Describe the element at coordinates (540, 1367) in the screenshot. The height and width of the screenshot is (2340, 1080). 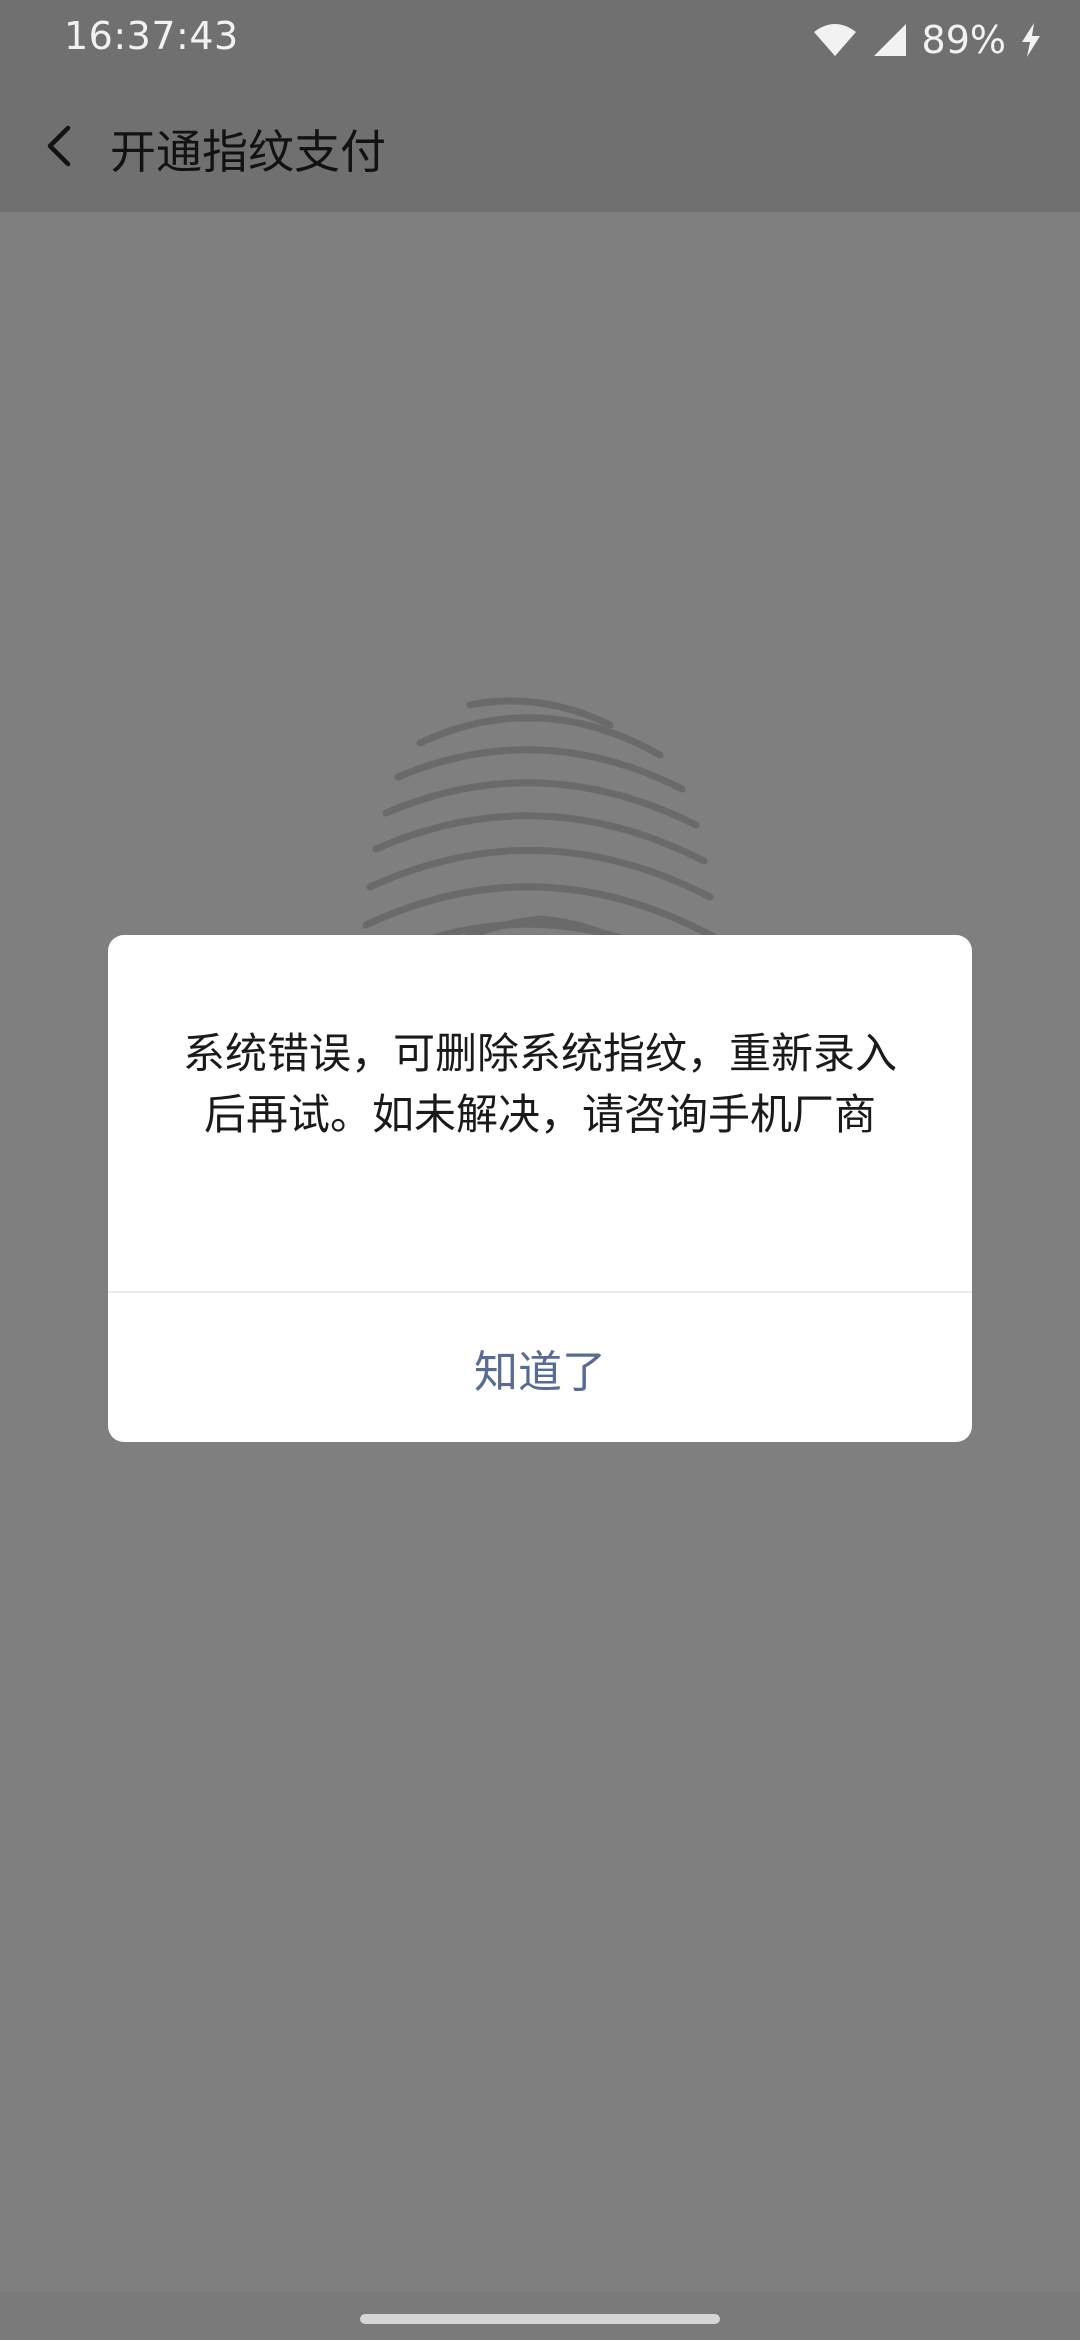
I see `dialog-confirm-button: 知道了` at that location.